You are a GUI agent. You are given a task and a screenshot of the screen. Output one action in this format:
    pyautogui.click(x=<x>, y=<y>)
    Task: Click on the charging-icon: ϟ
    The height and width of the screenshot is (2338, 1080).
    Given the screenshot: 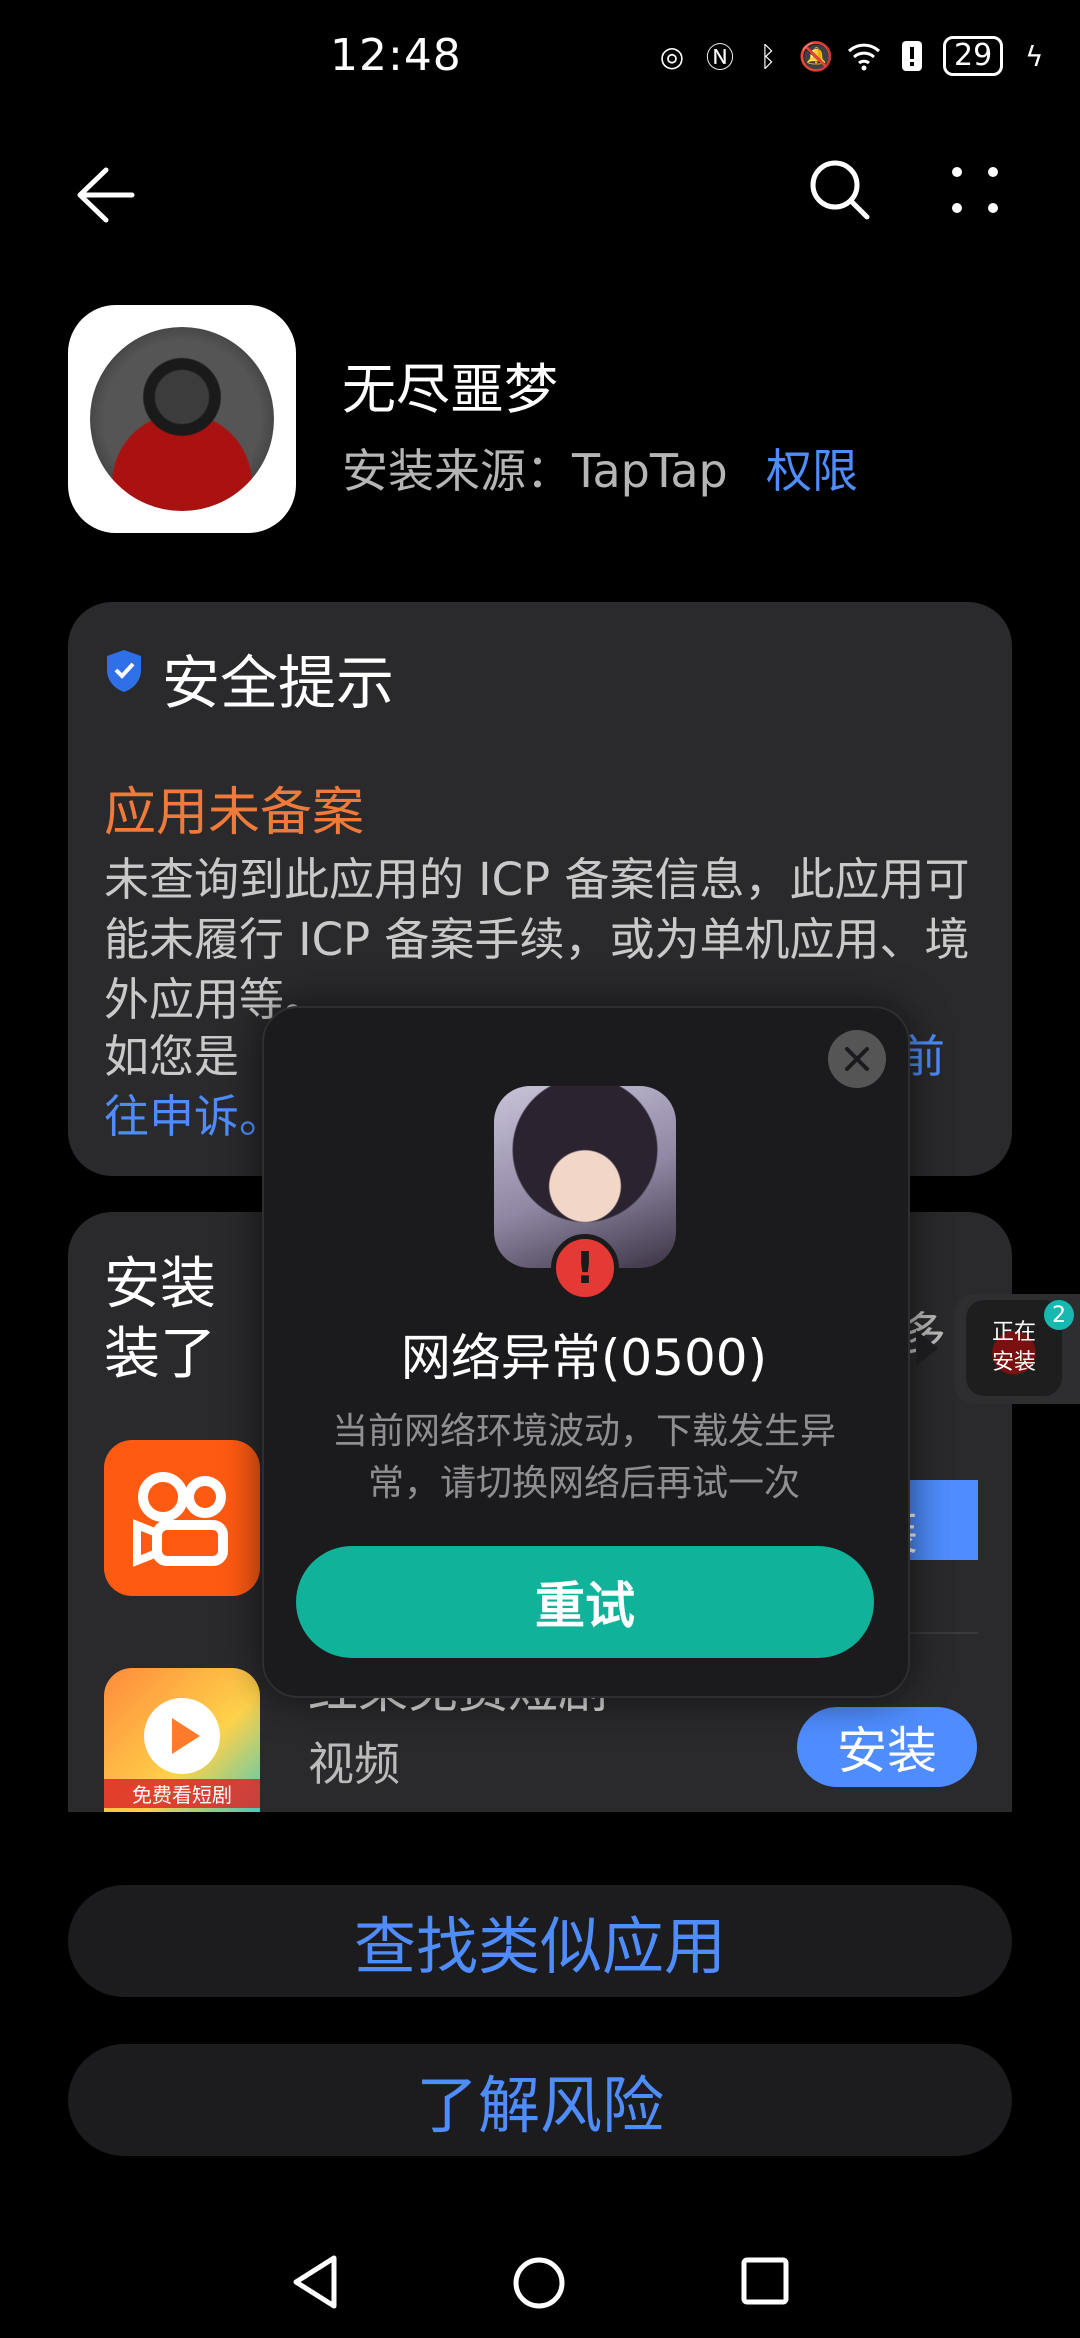 What is the action you would take?
    pyautogui.click(x=1034, y=56)
    